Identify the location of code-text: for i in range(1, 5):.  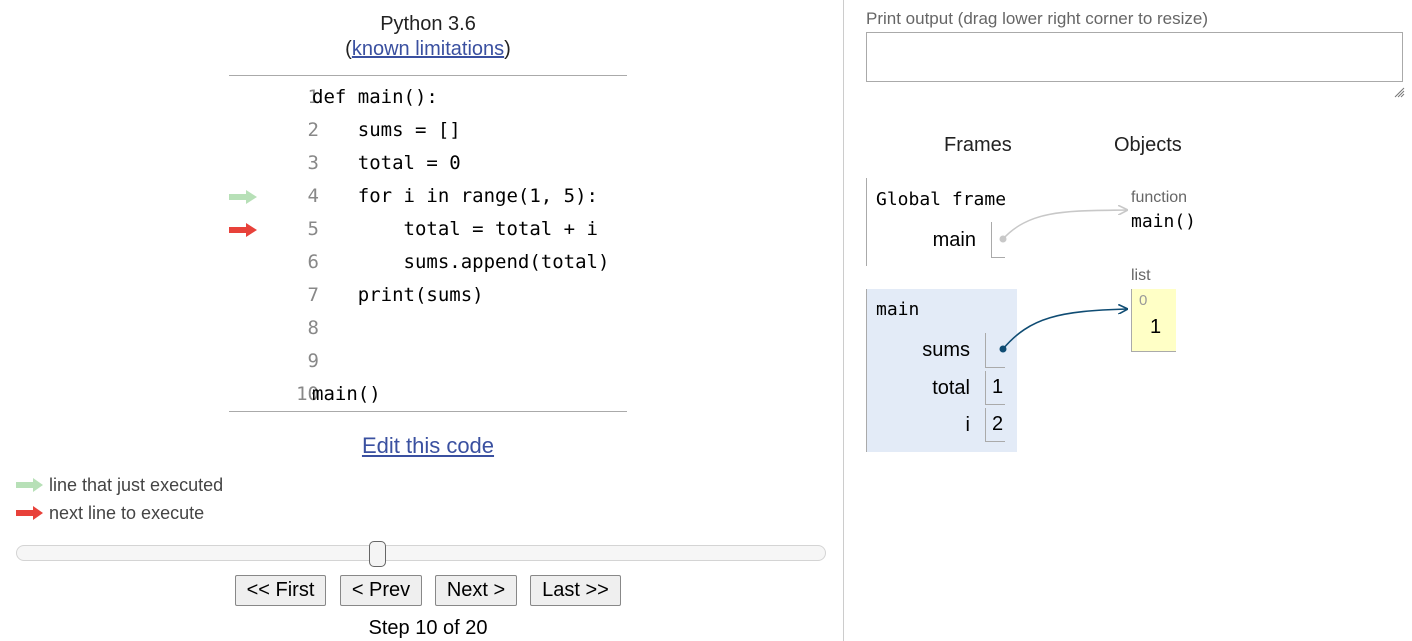
(455, 196).